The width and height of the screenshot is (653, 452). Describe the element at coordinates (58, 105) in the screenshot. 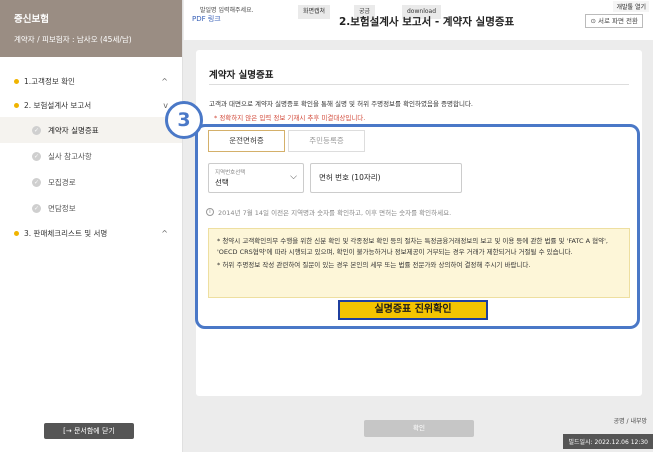

I see `section-label: 2. 보험설계사 보고서` at that location.